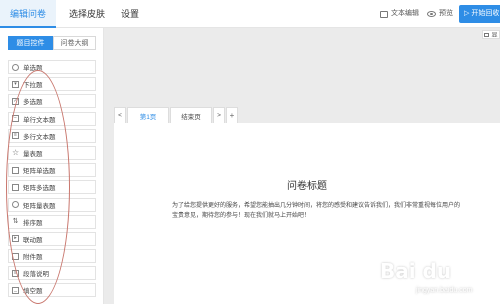 This screenshot has width=500, height=304. I want to click on display-toggle-label: 显, so click(494, 36).